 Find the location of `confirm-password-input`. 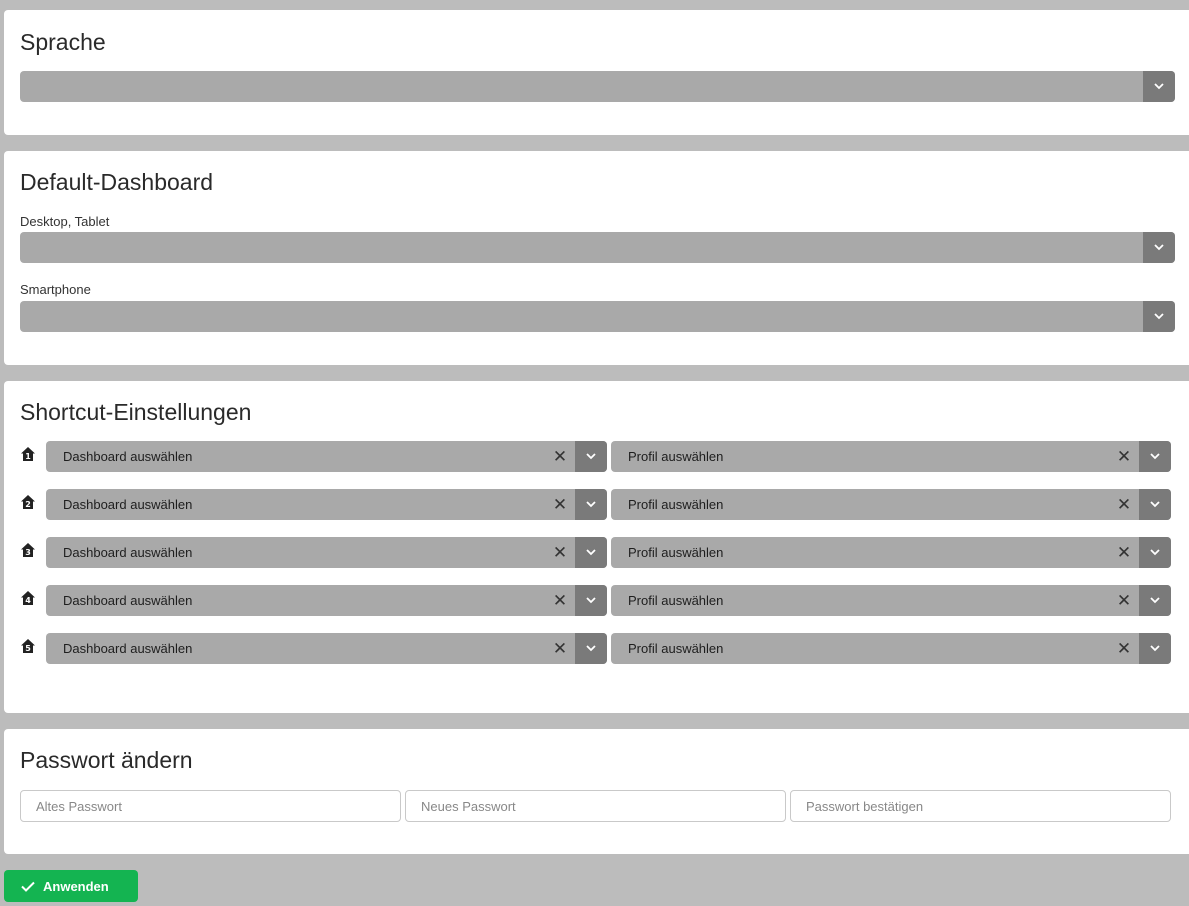

confirm-password-input is located at coordinates (980, 806).